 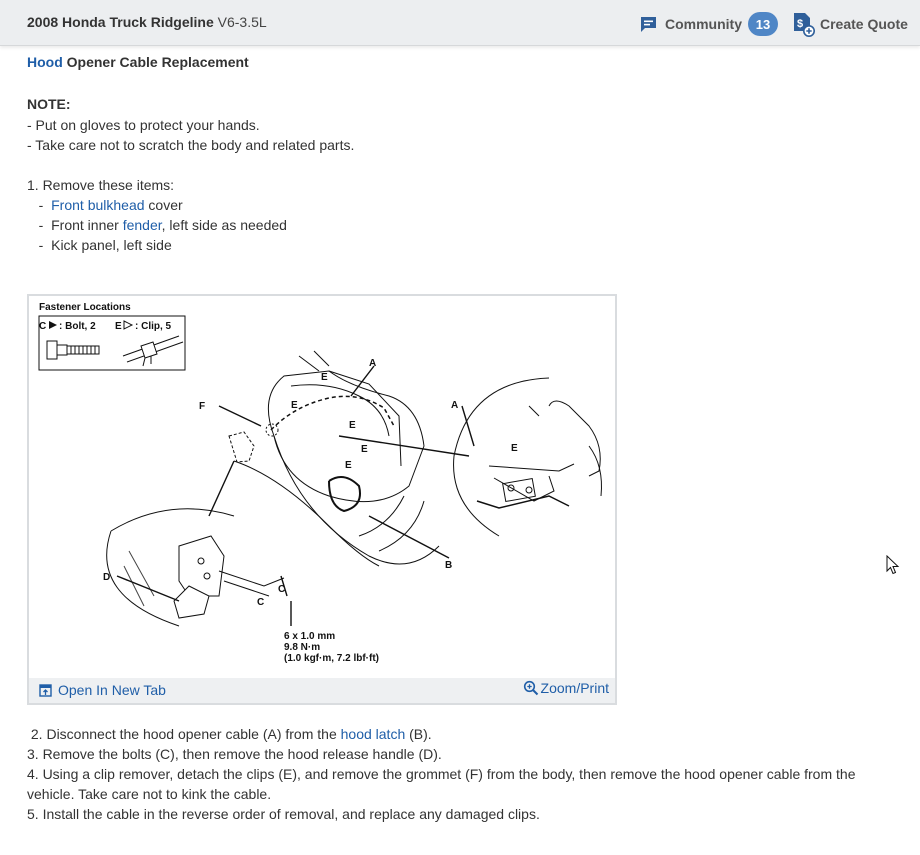 I want to click on chat-bubble-icon, so click(x=648, y=24).